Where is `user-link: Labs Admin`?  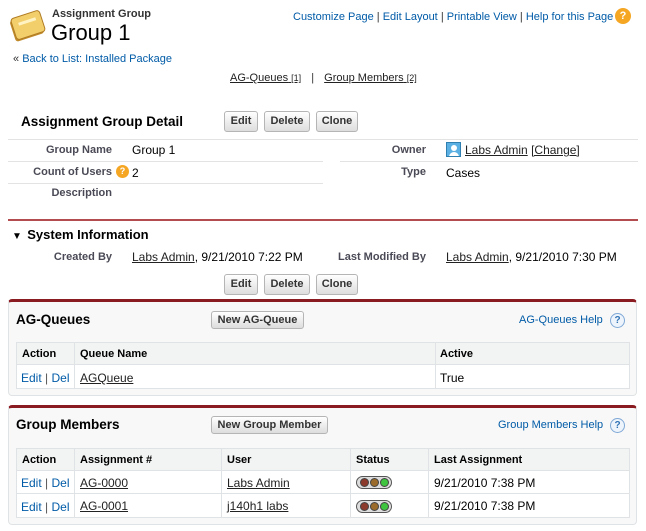 user-link: Labs Admin is located at coordinates (258, 483).